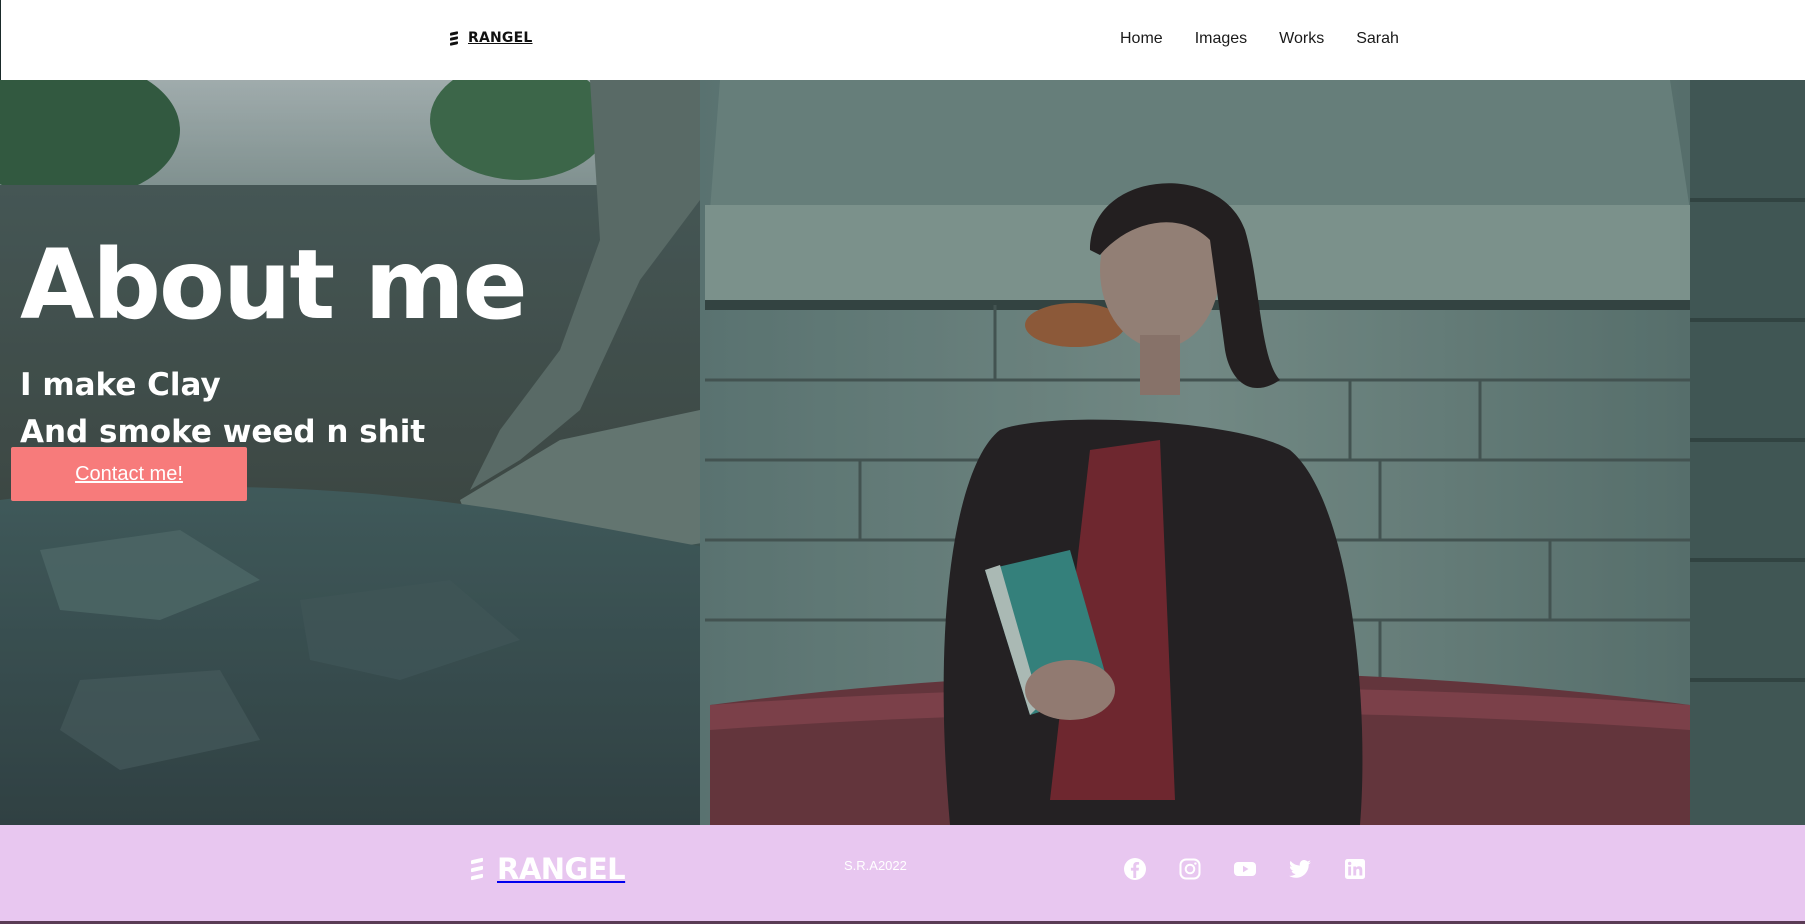 This screenshot has height=924, width=1805. What do you see at coordinates (120, 385) in the screenshot?
I see `hero-subtitle-line-1: I make Clay` at bounding box center [120, 385].